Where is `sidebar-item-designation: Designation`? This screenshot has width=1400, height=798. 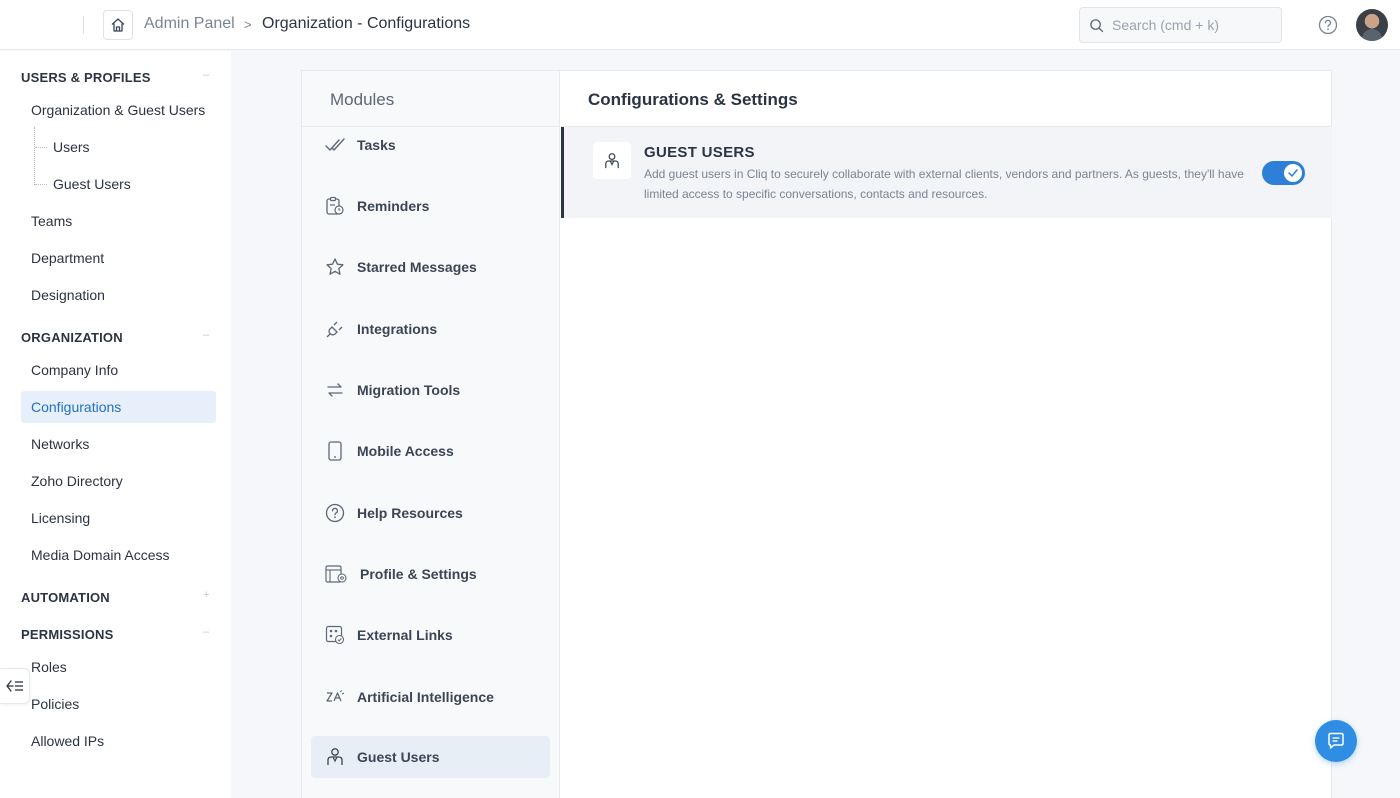 sidebar-item-designation: Designation is located at coordinates (118, 295).